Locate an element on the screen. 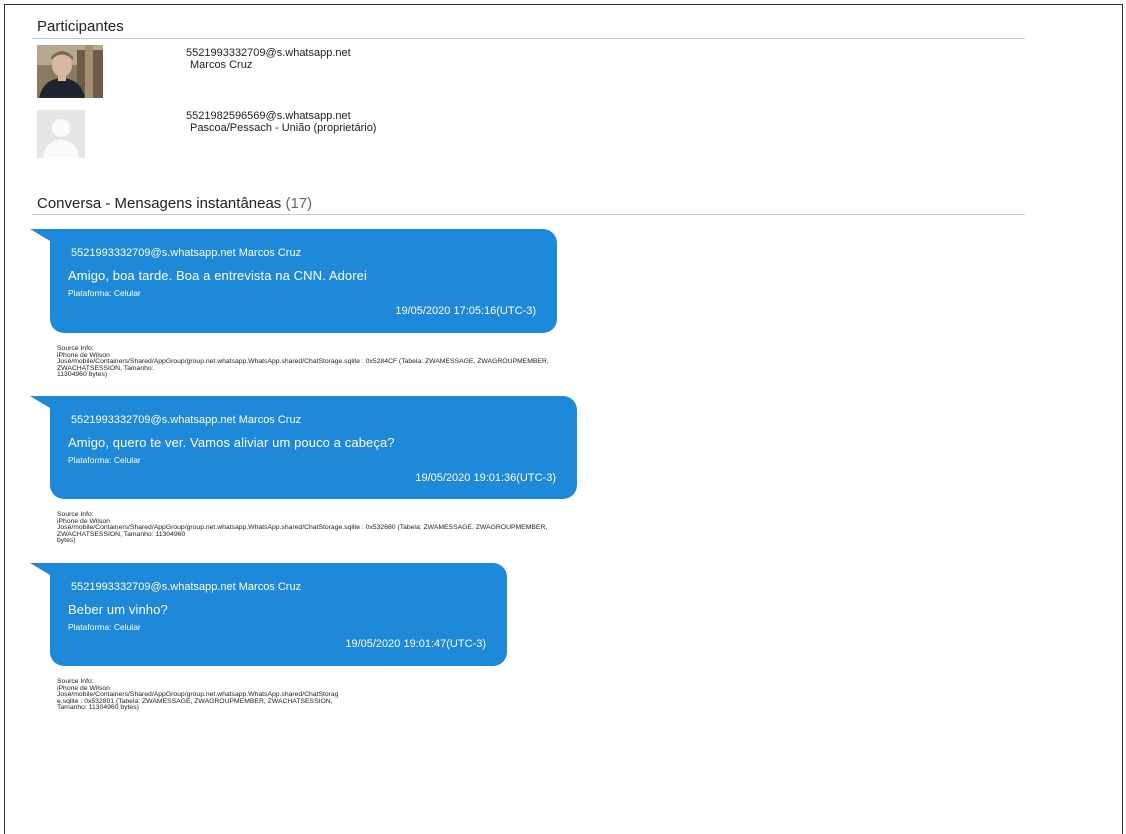  conversation-title-text: Conversa - Mensagens instantâneas is located at coordinates (159, 203).